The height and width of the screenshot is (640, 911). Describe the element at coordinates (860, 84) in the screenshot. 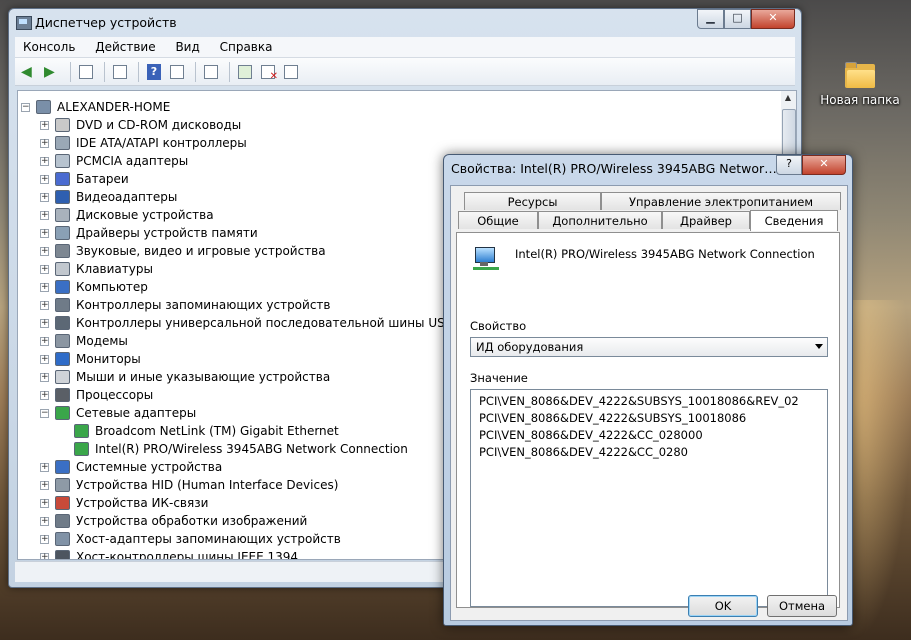

I see `desktop-folder: Новая папка` at that location.